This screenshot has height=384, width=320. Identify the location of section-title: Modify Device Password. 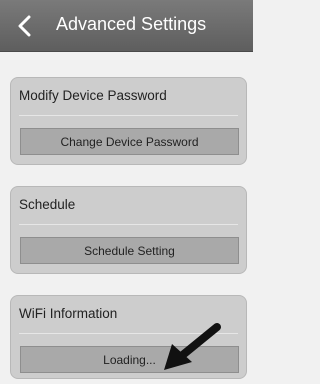
(93, 95).